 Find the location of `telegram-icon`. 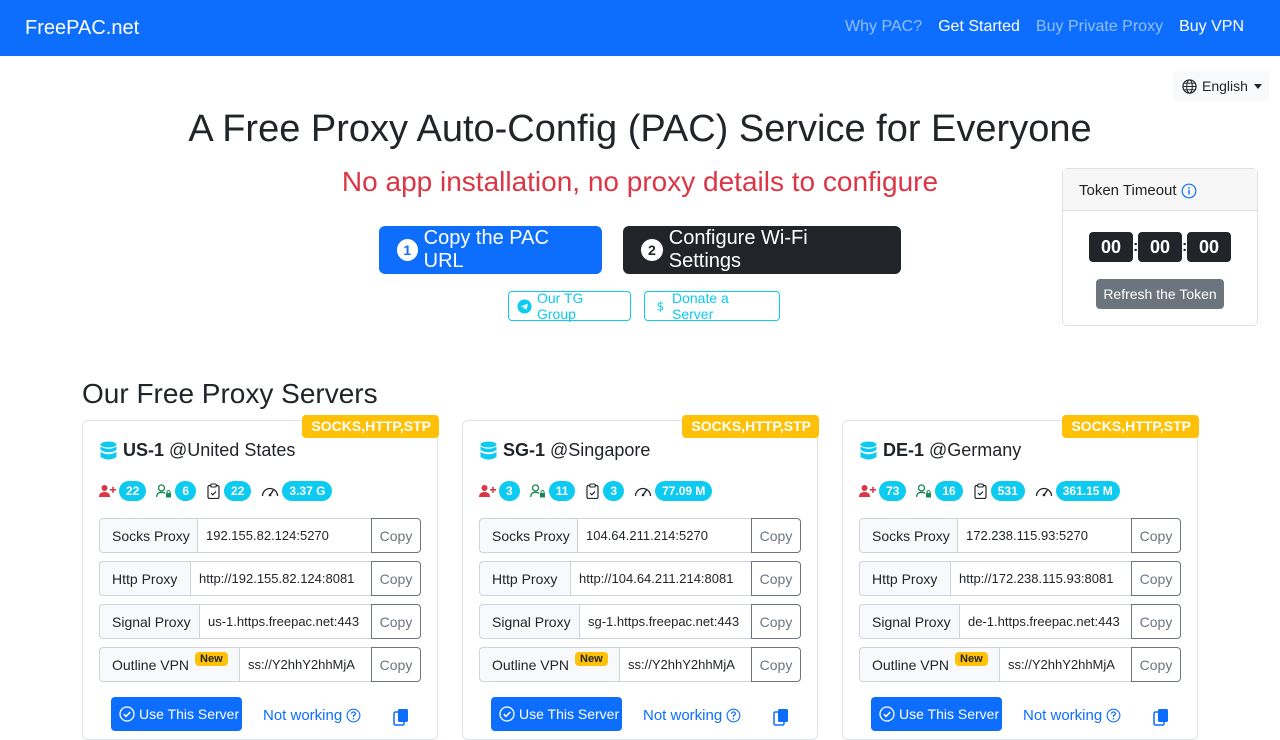

telegram-icon is located at coordinates (524, 306).